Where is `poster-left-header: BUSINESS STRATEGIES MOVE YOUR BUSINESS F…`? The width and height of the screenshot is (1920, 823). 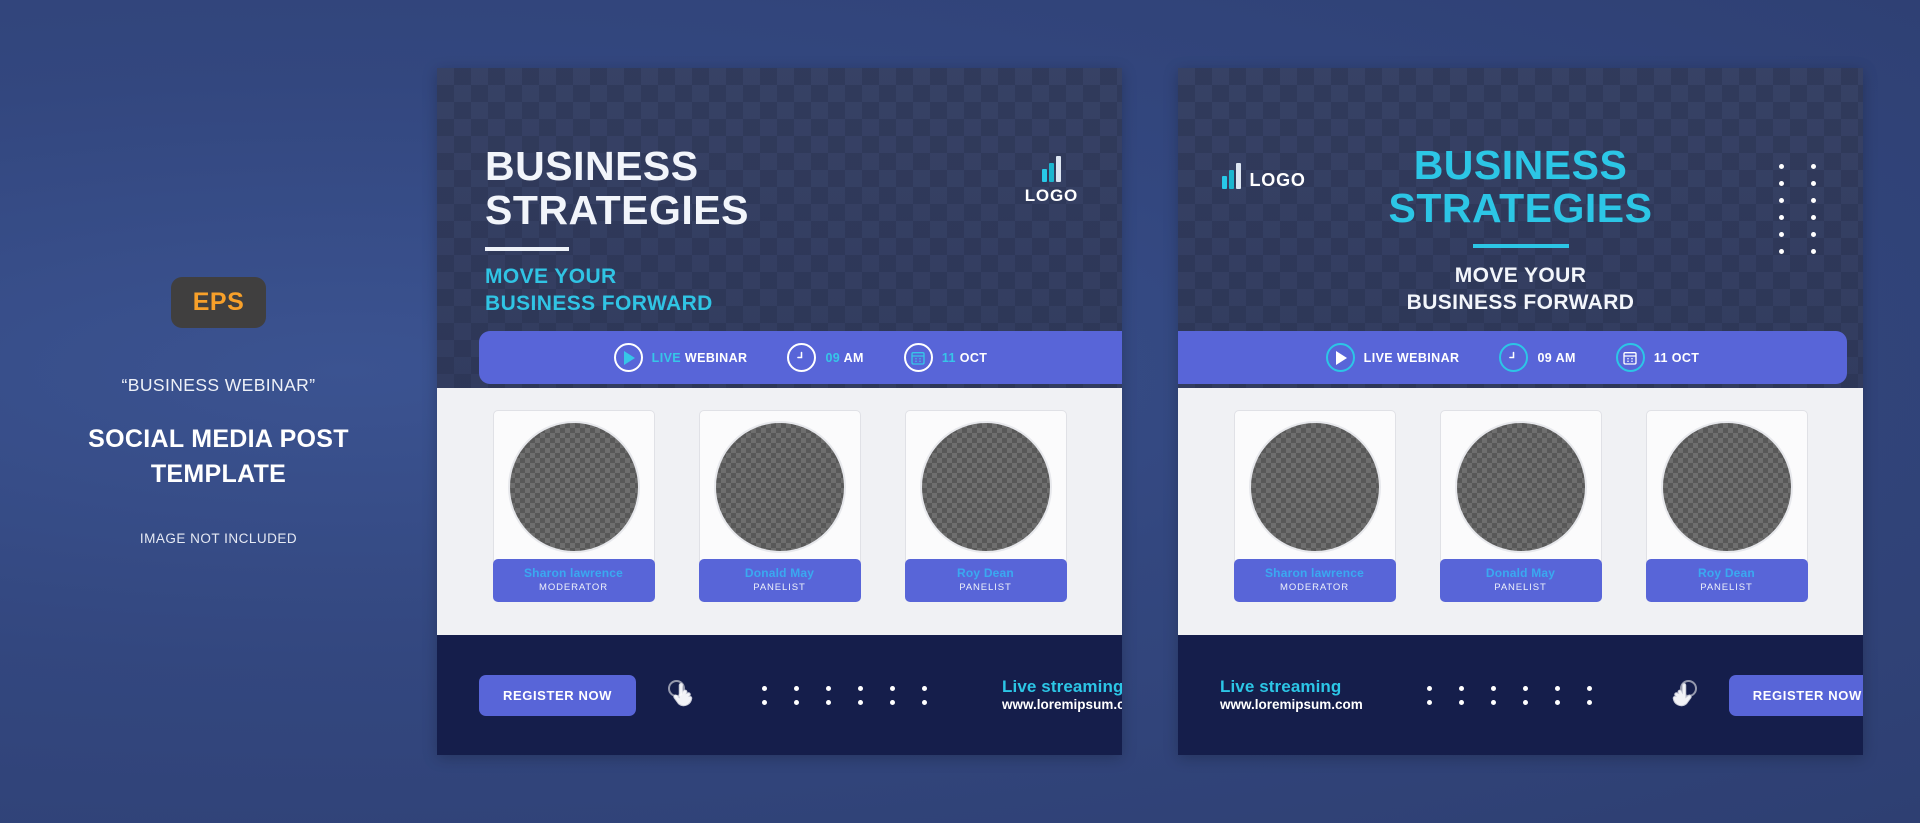
poster-left-header: BUSINESS STRATEGIES MOVE YOUR BUSINESS F… is located at coordinates (779, 228).